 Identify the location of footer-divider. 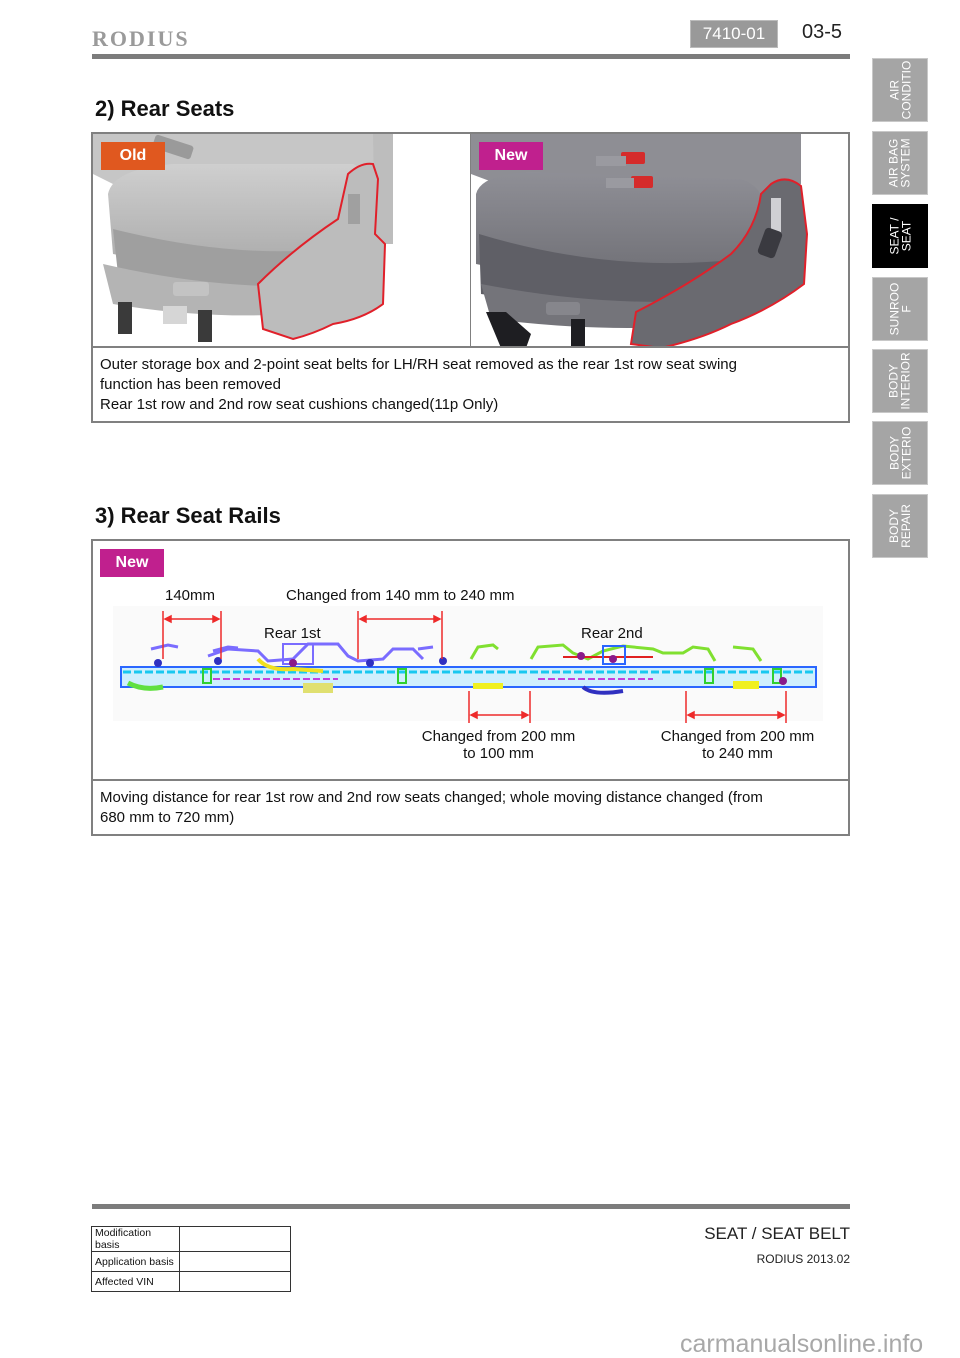
(471, 1206).